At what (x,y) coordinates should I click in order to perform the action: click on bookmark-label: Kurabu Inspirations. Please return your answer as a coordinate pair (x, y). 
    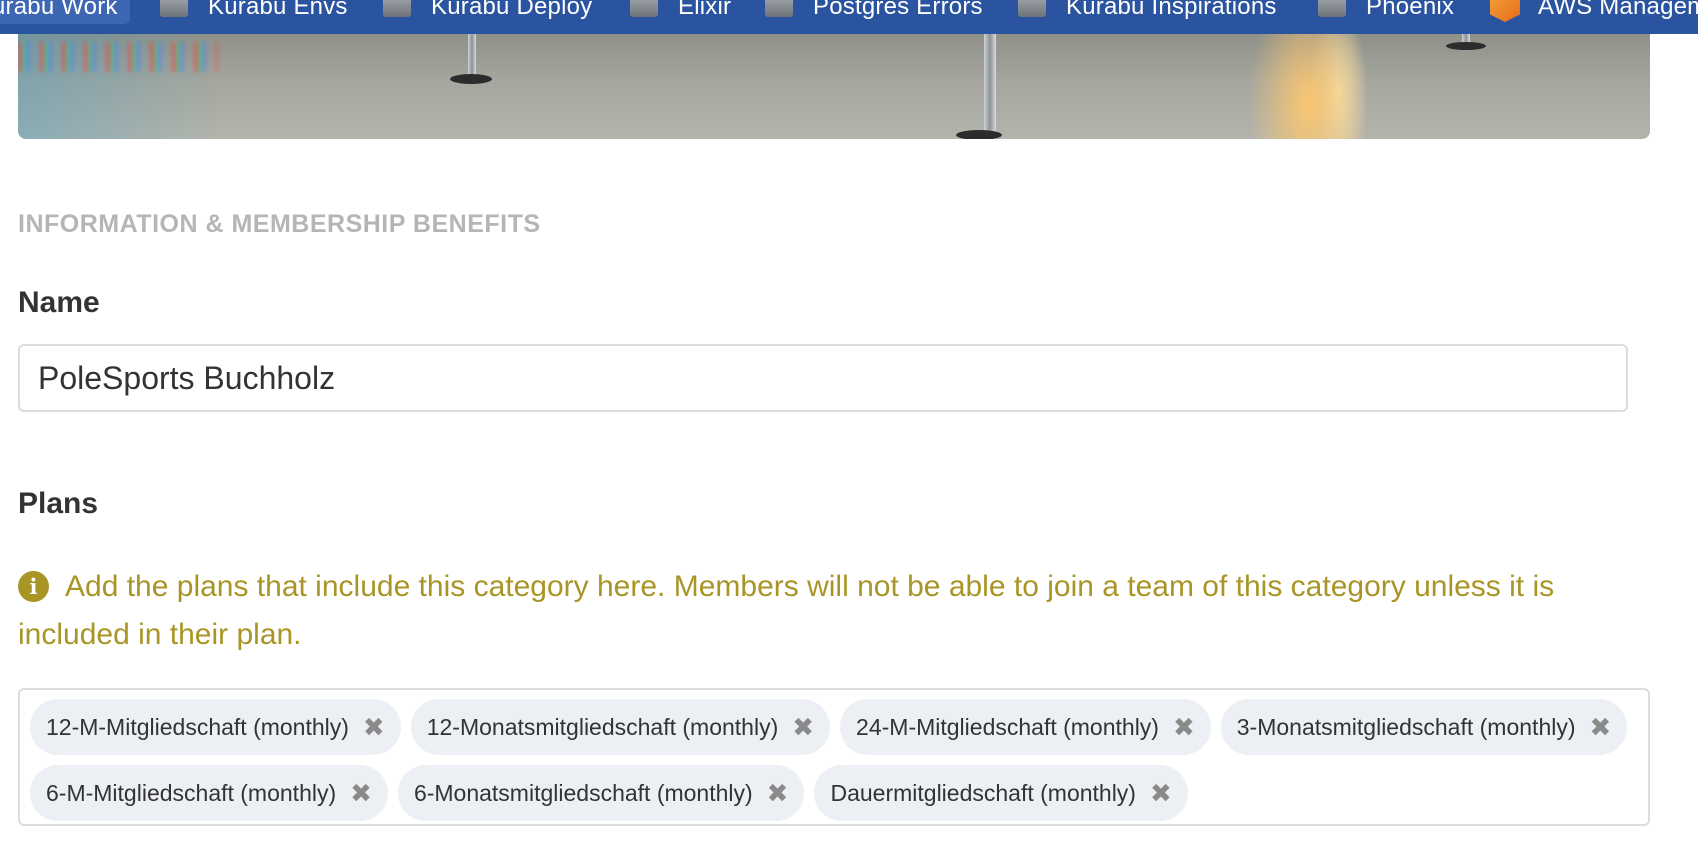
    Looking at the image, I should click on (1171, 10).